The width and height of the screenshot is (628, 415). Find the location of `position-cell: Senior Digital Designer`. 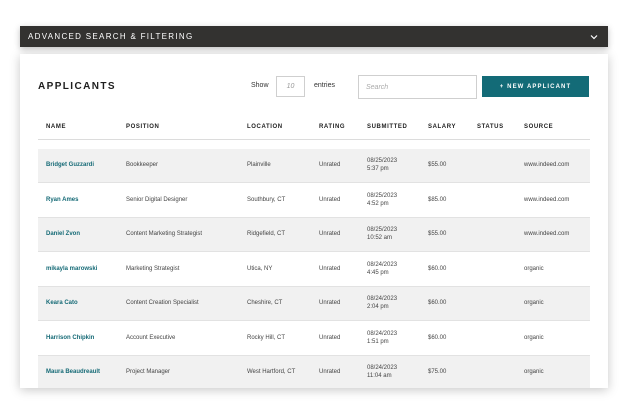

position-cell: Senior Digital Designer is located at coordinates (157, 199).